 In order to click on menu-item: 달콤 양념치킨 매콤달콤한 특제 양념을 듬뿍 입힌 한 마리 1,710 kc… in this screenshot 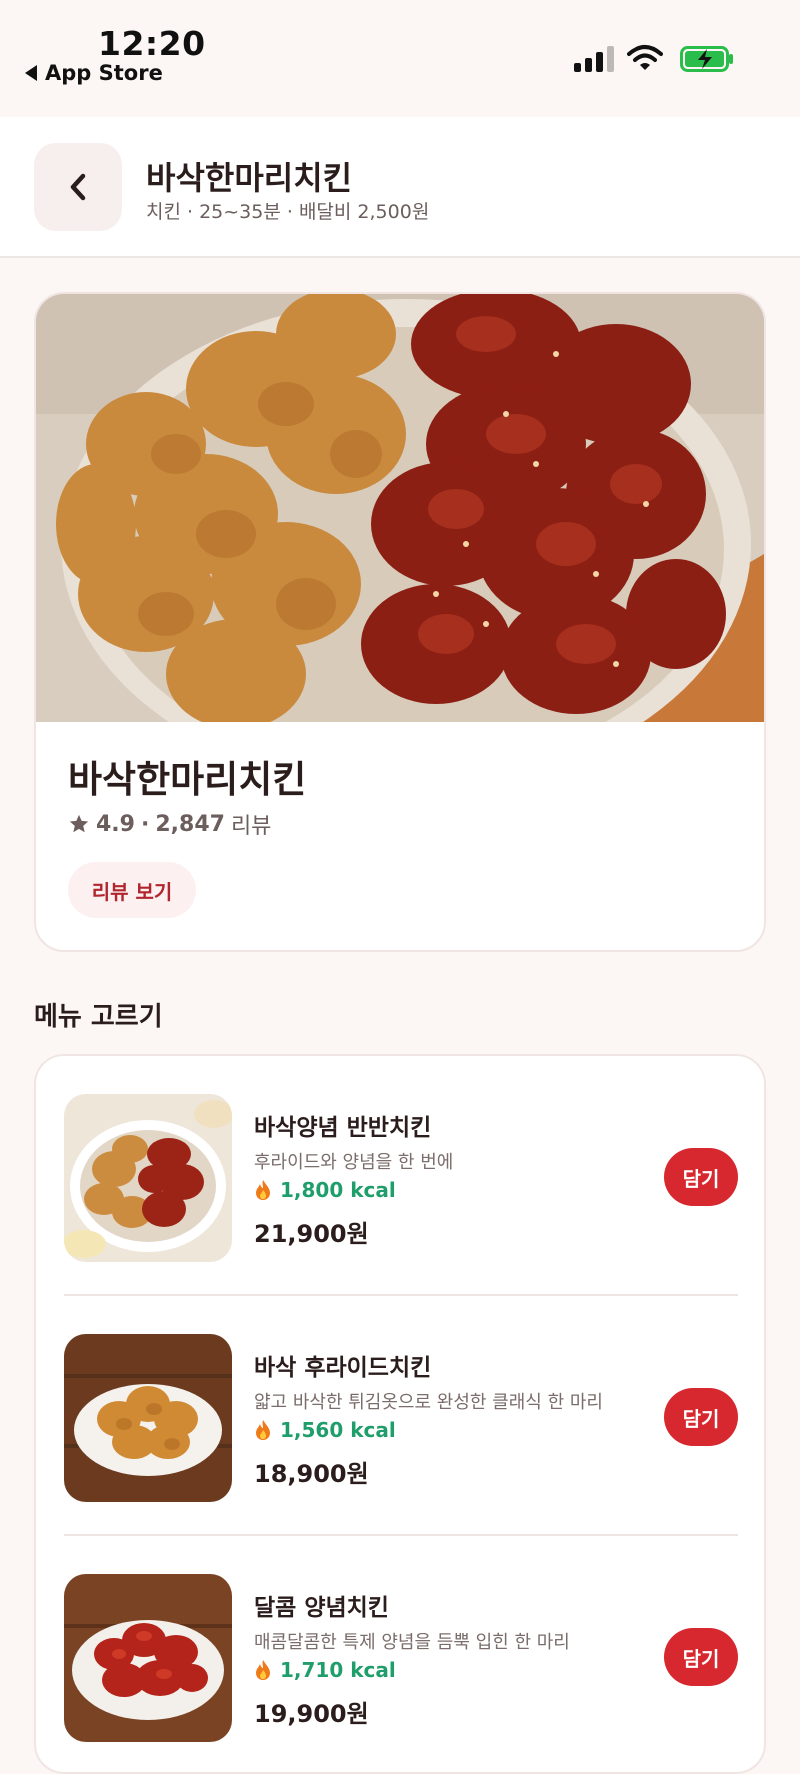, I will do `click(401, 1658)`.